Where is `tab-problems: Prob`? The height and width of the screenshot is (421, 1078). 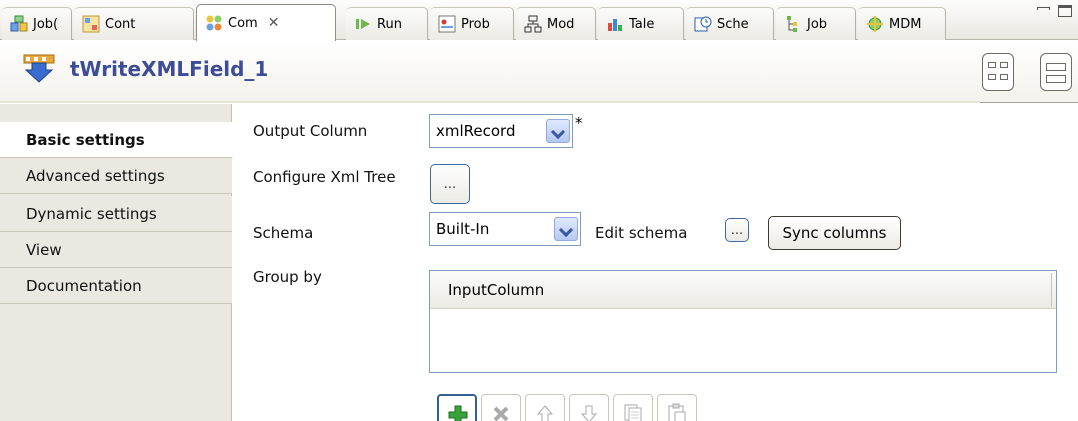 tab-problems: Prob is located at coordinates (472, 23).